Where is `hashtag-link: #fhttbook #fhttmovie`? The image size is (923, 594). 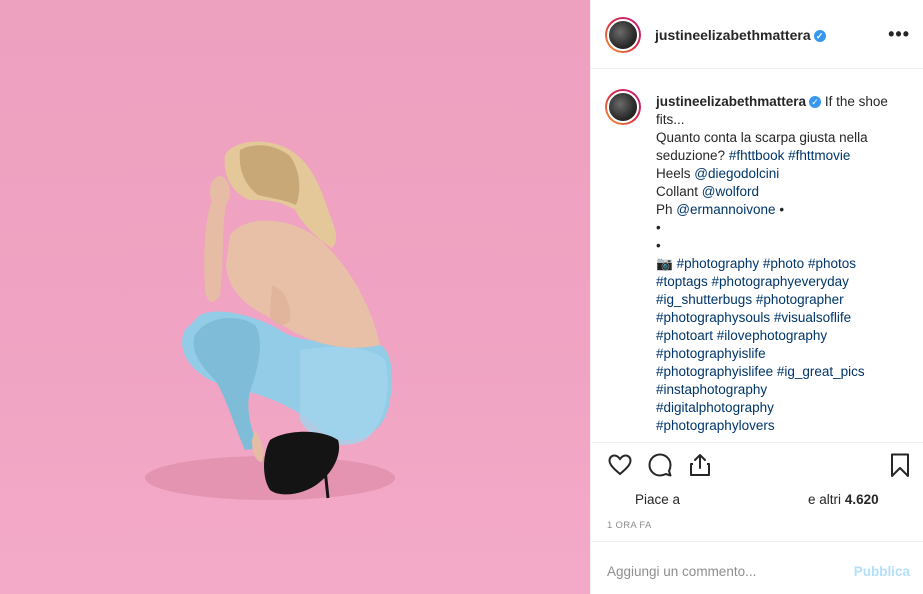 hashtag-link: #fhttbook #fhttmovie is located at coordinates (790, 155).